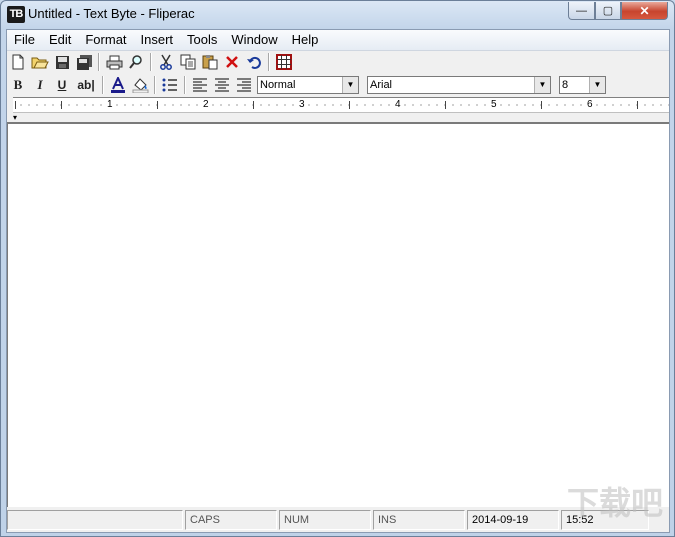  Describe the element at coordinates (111, 13) in the screenshot. I see `window-title: Untitled - Text Byte - Fliperac` at that location.